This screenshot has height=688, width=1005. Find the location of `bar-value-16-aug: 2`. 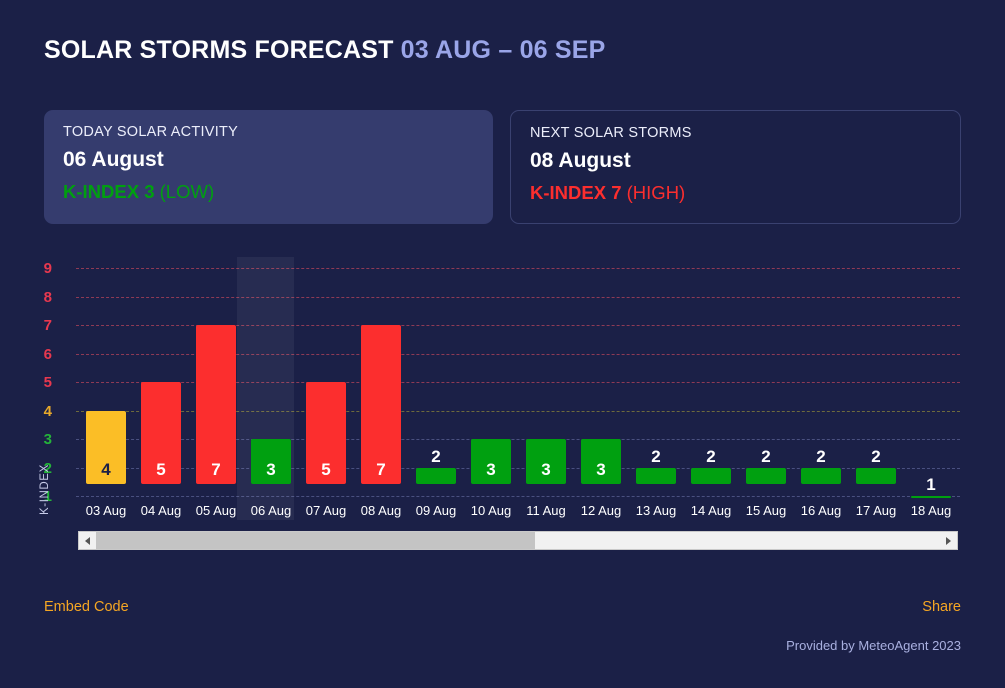

bar-value-16-aug: 2 is located at coordinates (821, 456).